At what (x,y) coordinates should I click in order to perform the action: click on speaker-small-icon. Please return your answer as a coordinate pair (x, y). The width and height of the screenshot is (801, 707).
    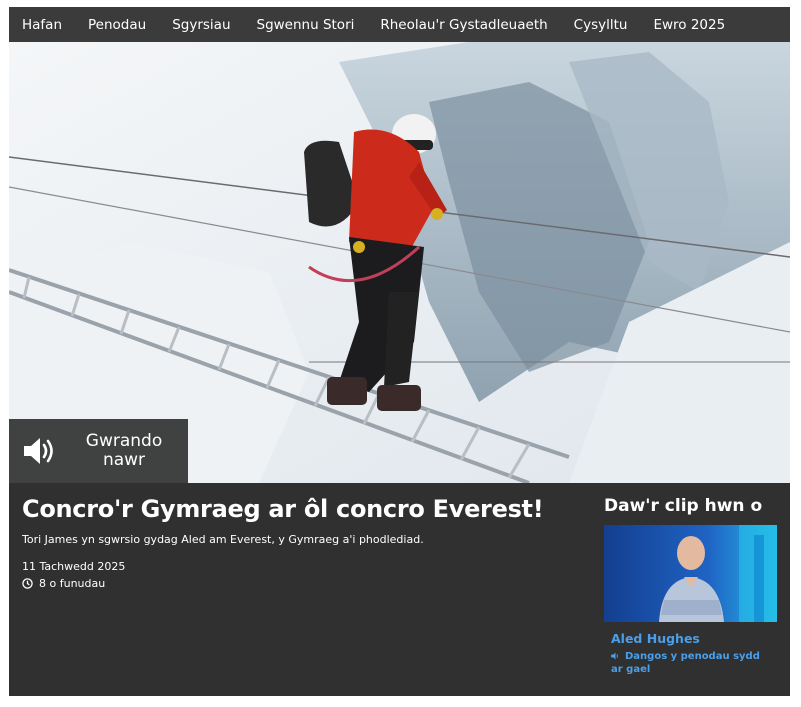
    Looking at the image, I should click on (614, 656).